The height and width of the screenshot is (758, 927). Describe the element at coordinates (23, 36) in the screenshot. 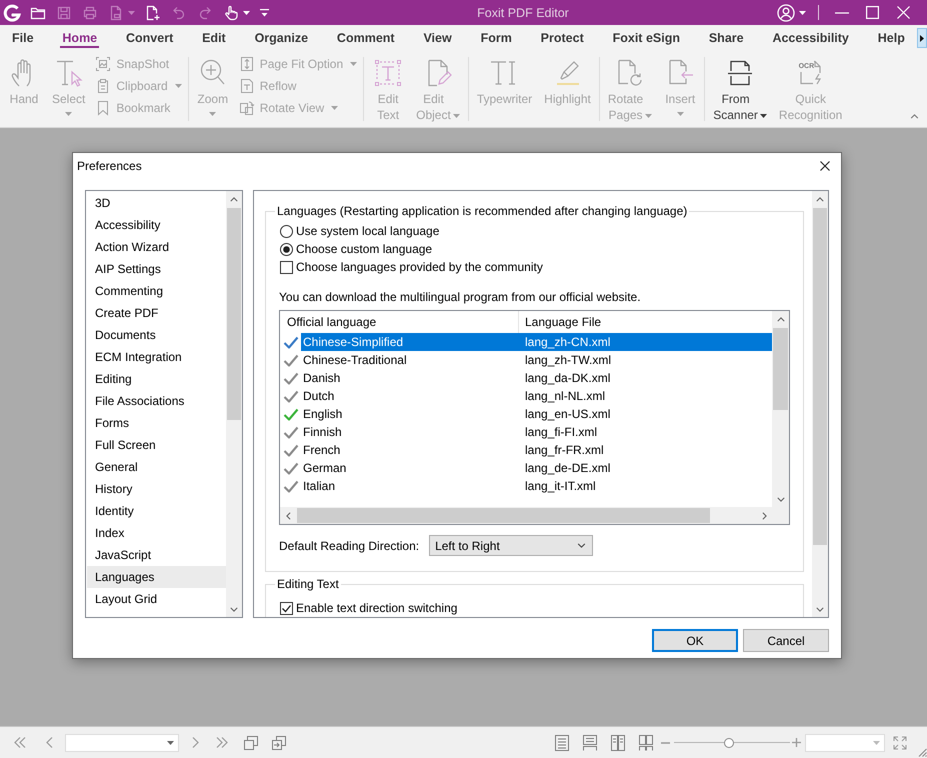

I see `ribbon-tab: File` at that location.